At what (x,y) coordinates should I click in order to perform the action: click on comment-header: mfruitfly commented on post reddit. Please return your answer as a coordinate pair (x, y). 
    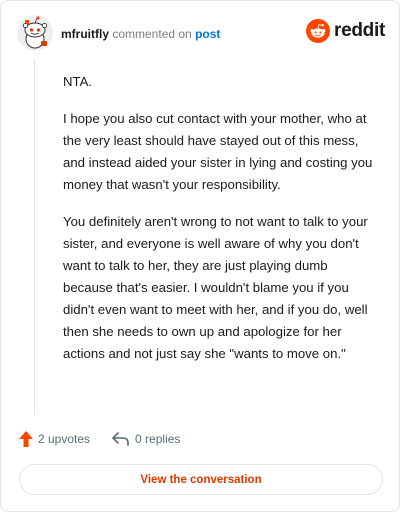
    Looking at the image, I should click on (201, 33).